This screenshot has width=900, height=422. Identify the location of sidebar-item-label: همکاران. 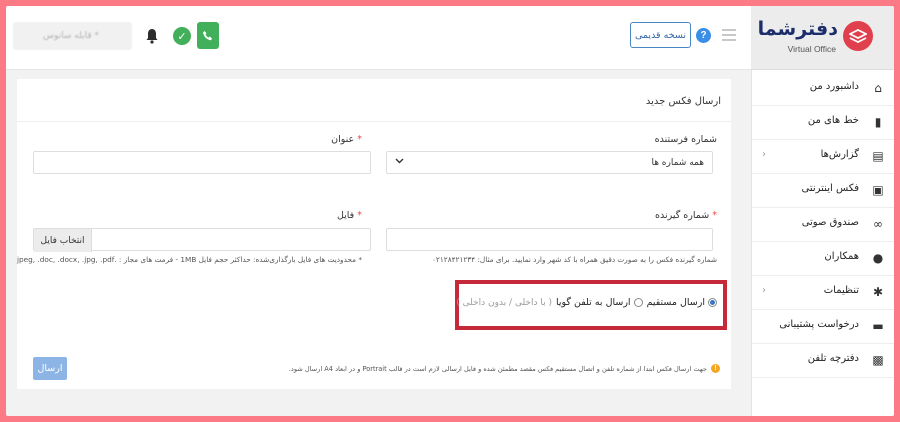
(841, 256).